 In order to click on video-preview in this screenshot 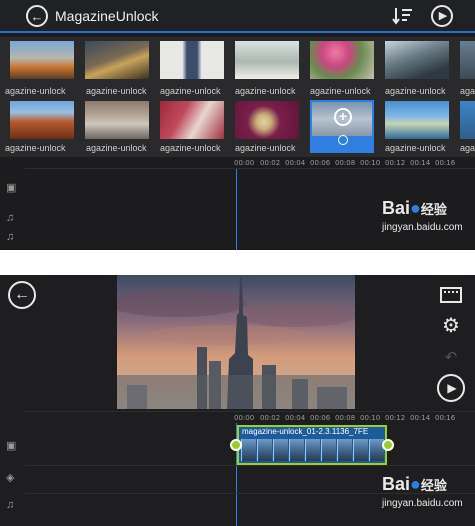, I will do `click(236, 342)`.